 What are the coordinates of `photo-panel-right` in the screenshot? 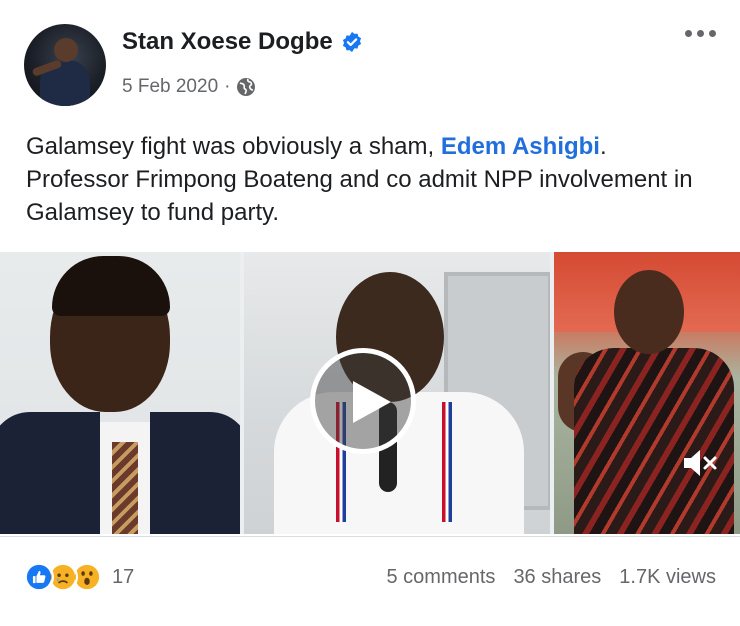 It's located at (647, 393).